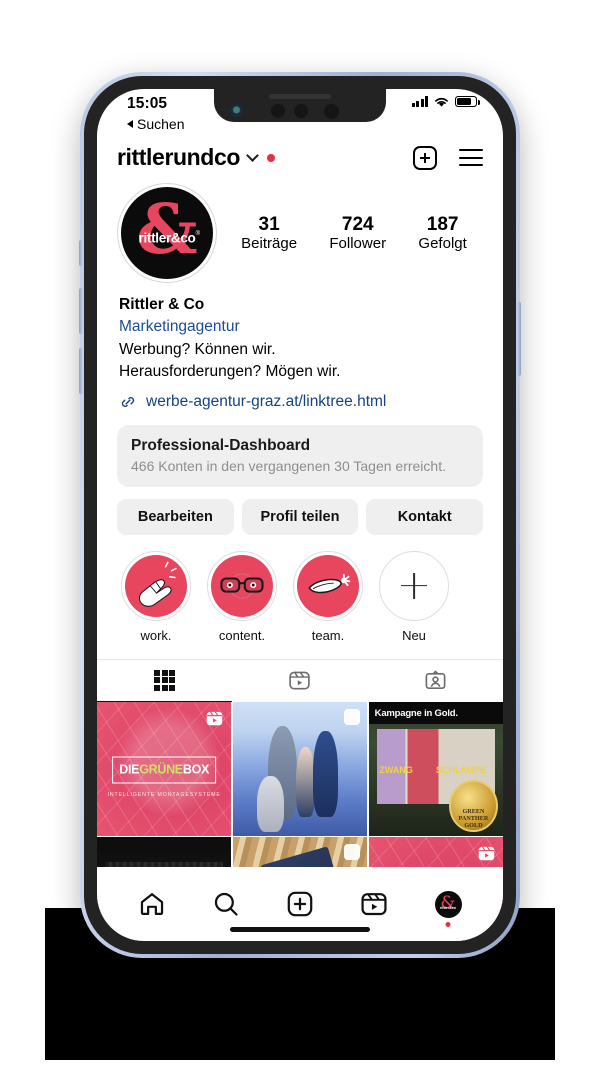  What do you see at coordinates (236, 110) in the screenshot?
I see `front-camera-icon` at bounding box center [236, 110].